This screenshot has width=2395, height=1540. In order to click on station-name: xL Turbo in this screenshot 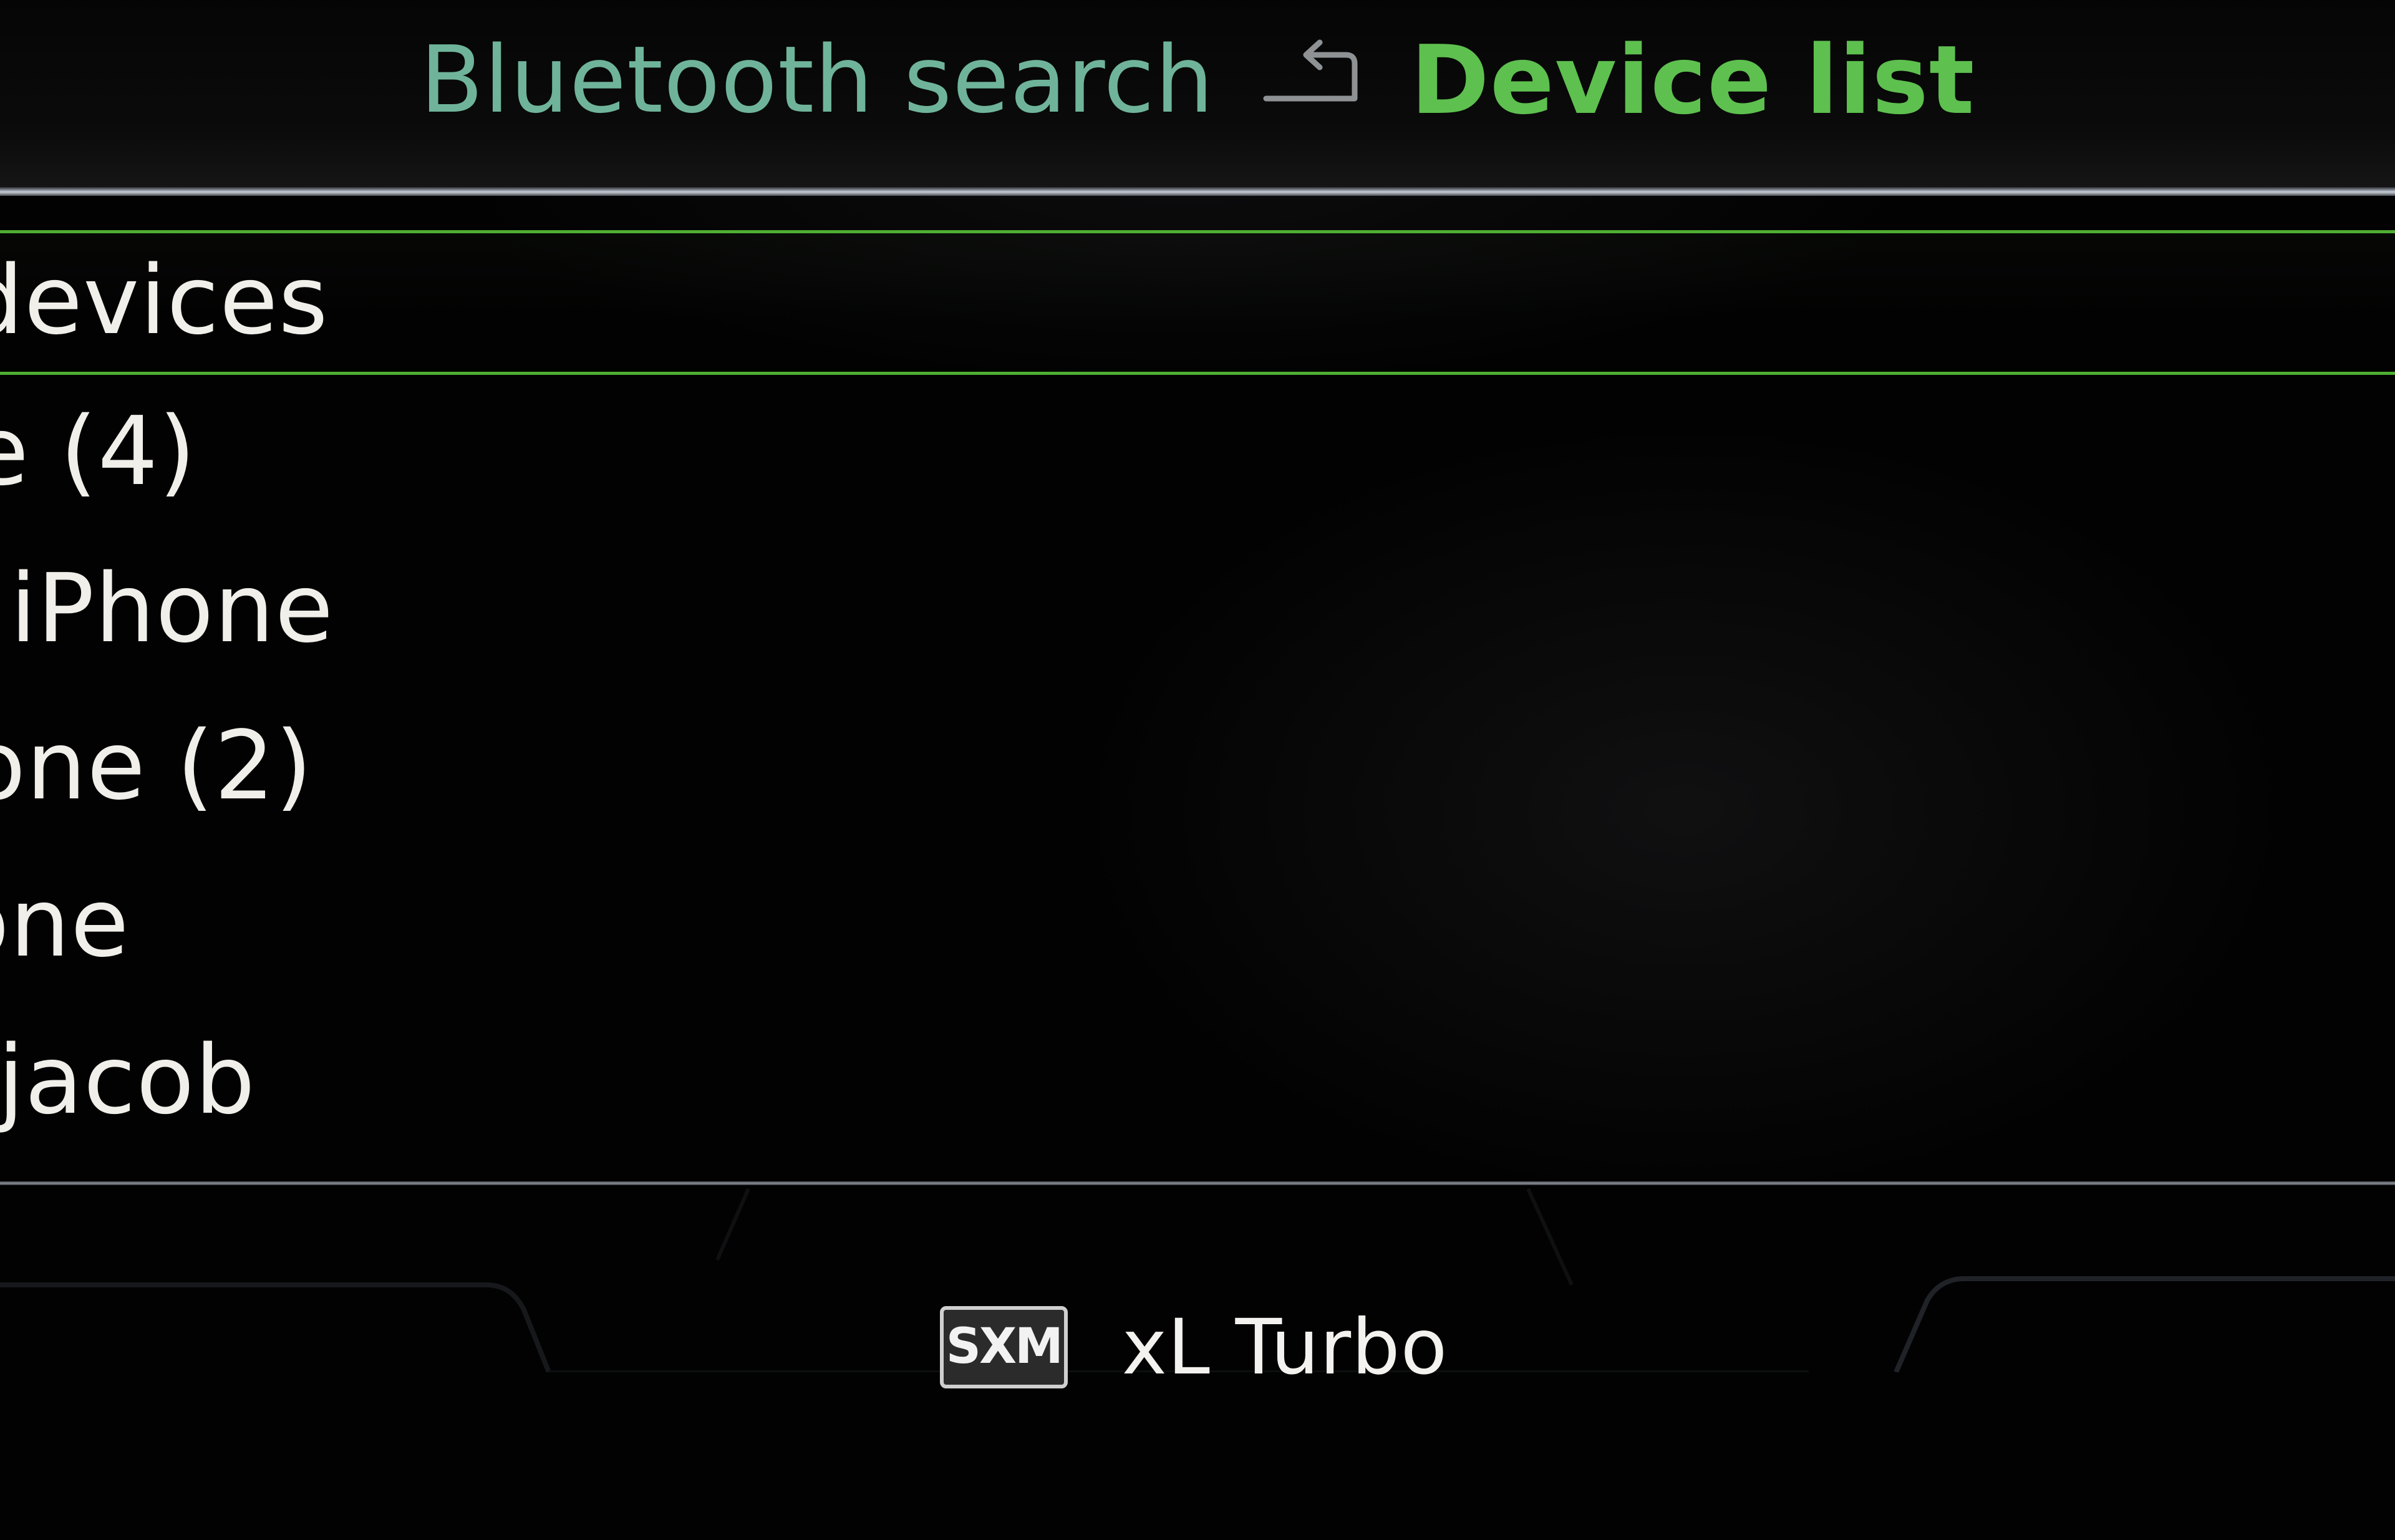, I will do `click(1284, 1347)`.